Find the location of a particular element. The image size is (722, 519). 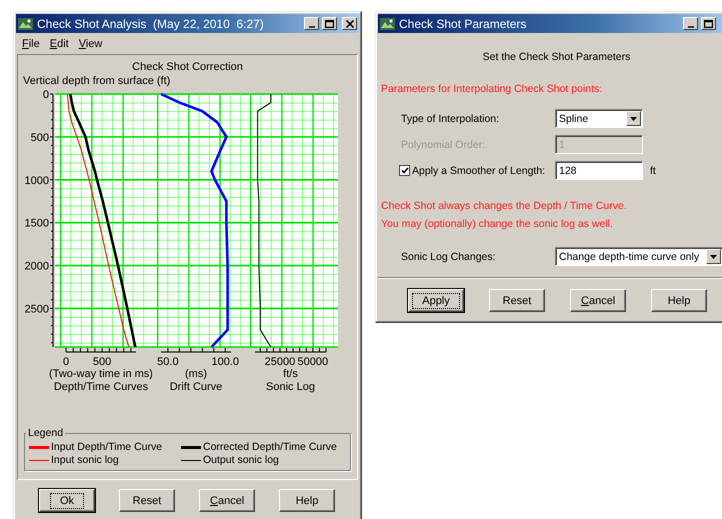

axis-label: (Two-way time in ms) is located at coordinates (100, 374).